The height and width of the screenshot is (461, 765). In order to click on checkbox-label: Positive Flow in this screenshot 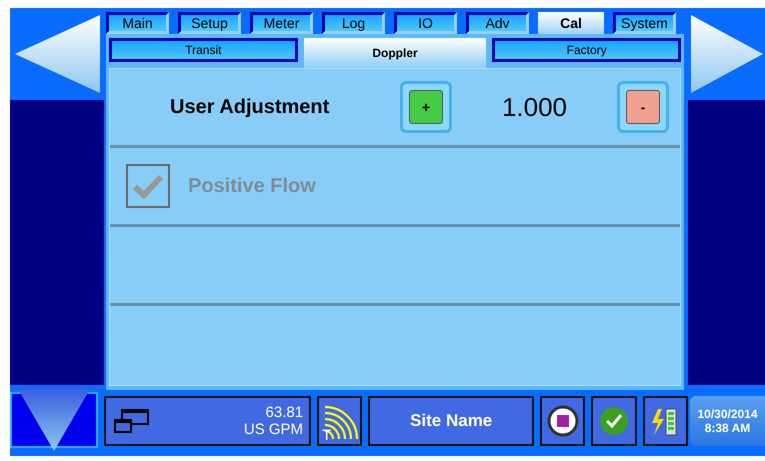, I will do `click(252, 186)`.